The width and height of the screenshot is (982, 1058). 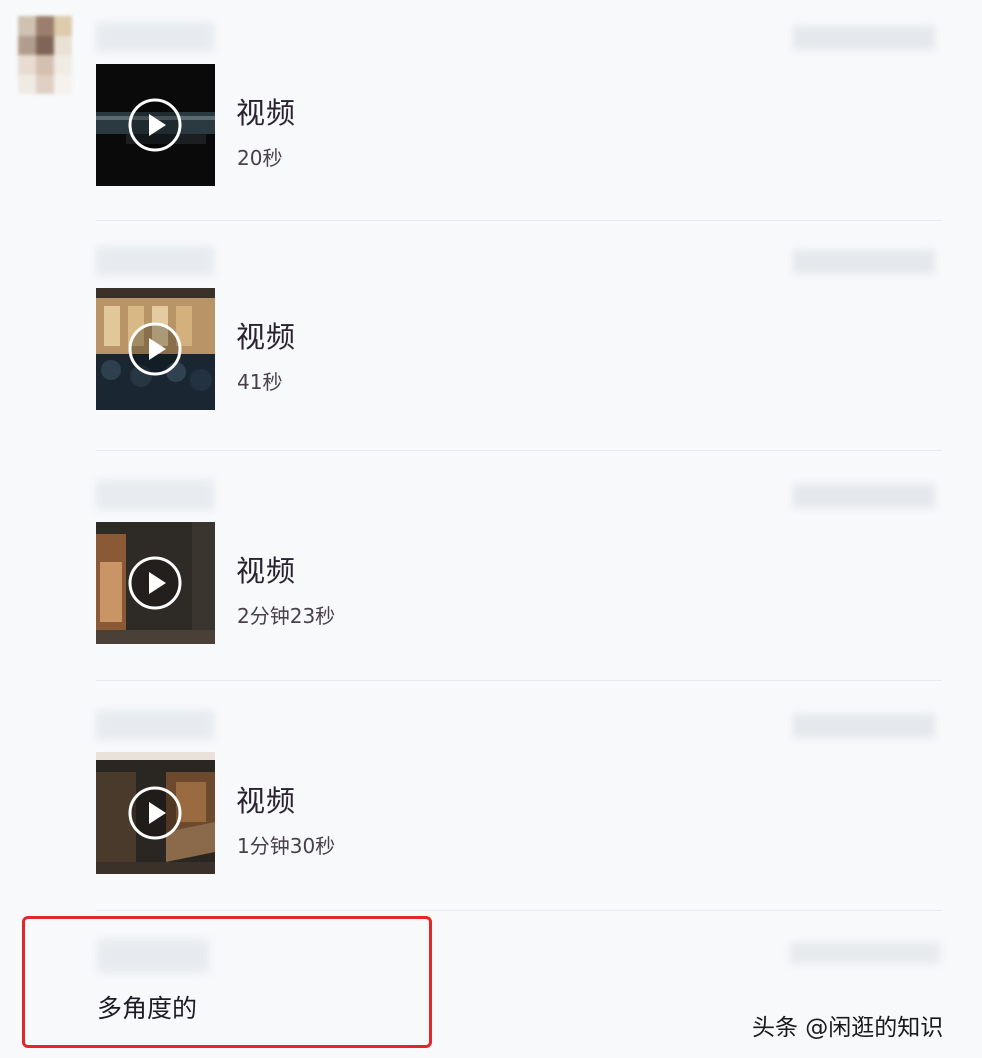 What do you see at coordinates (260, 382) in the screenshot?
I see `video-duration: 41秒` at bounding box center [260, 382].